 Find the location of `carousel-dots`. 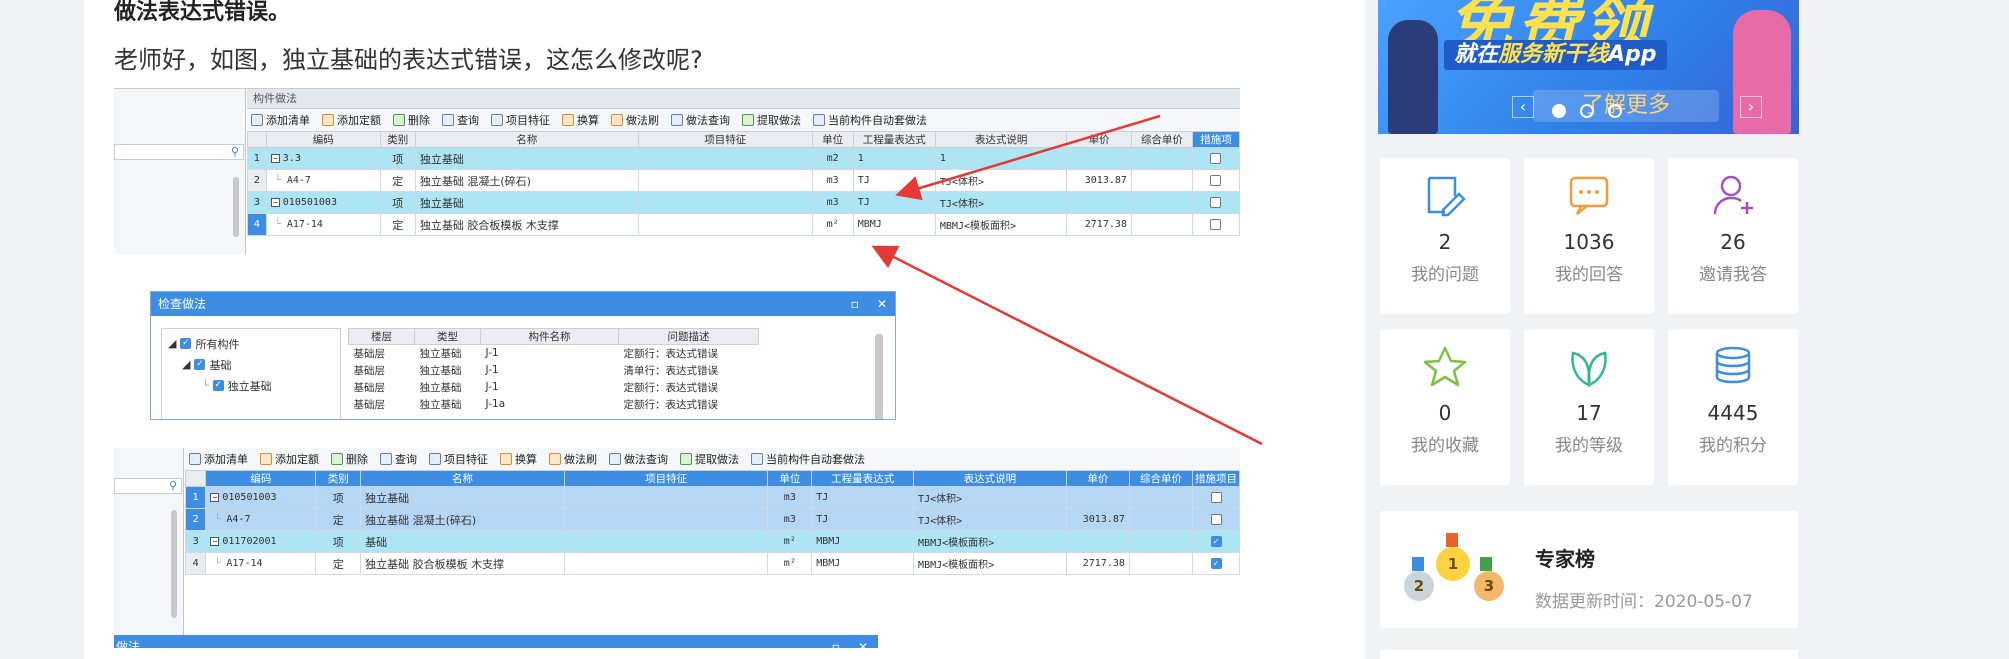

carousel-dots is located at coordinates (1587, 111).